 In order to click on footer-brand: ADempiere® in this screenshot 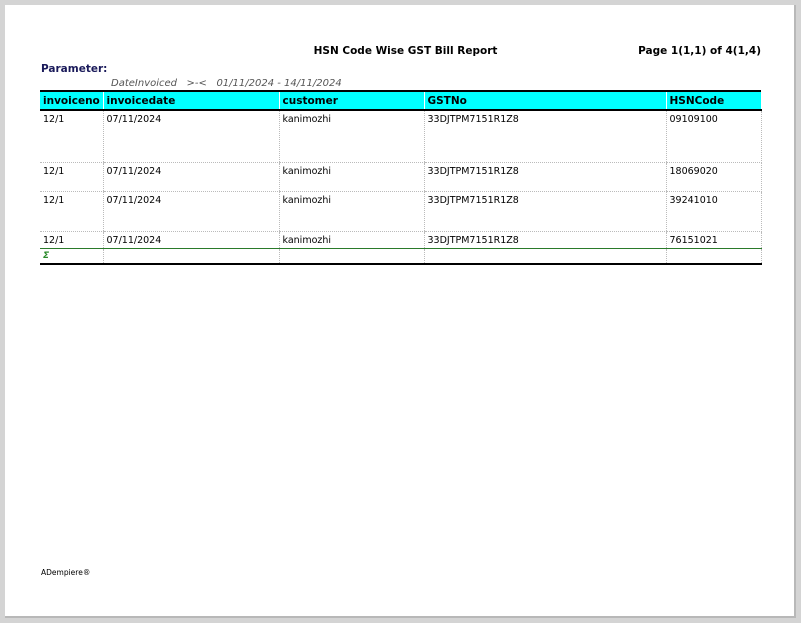, I will do `click(66, 572)`.